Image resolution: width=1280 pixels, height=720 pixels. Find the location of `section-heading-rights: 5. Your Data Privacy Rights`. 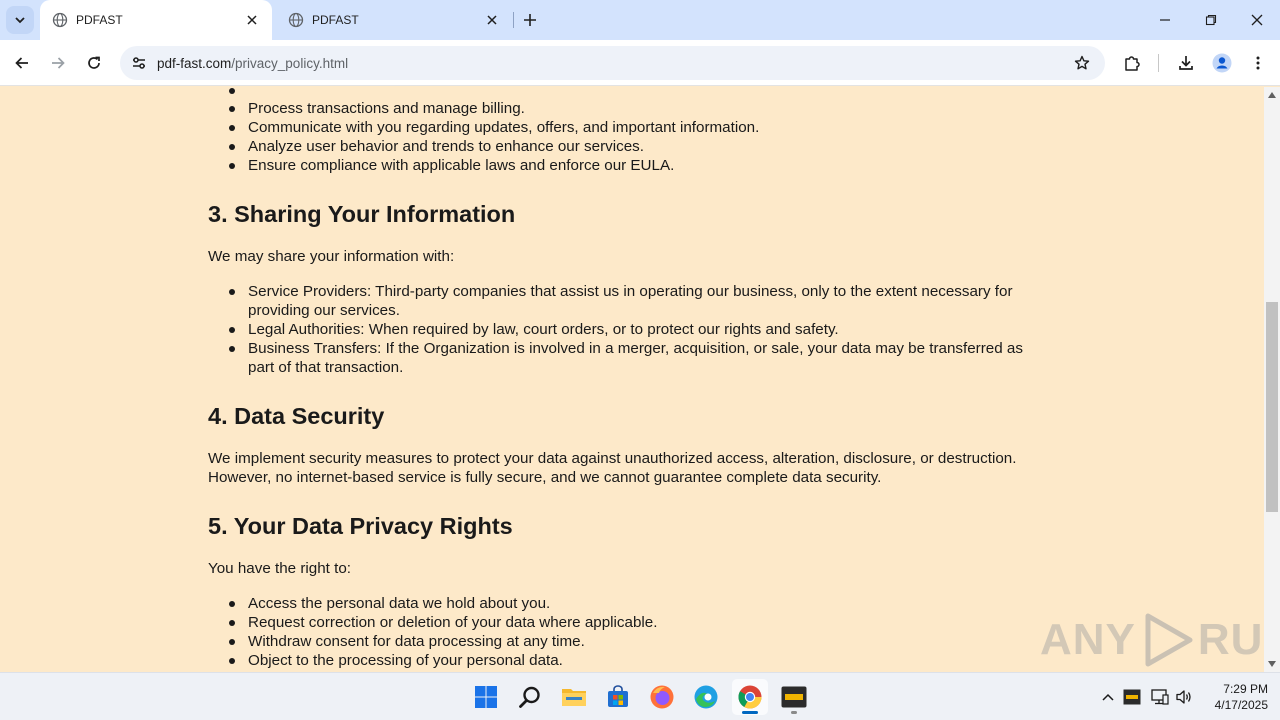

section-heading-rights: 5. Your Data Privacy Rights is located at coordinates (360, 526).